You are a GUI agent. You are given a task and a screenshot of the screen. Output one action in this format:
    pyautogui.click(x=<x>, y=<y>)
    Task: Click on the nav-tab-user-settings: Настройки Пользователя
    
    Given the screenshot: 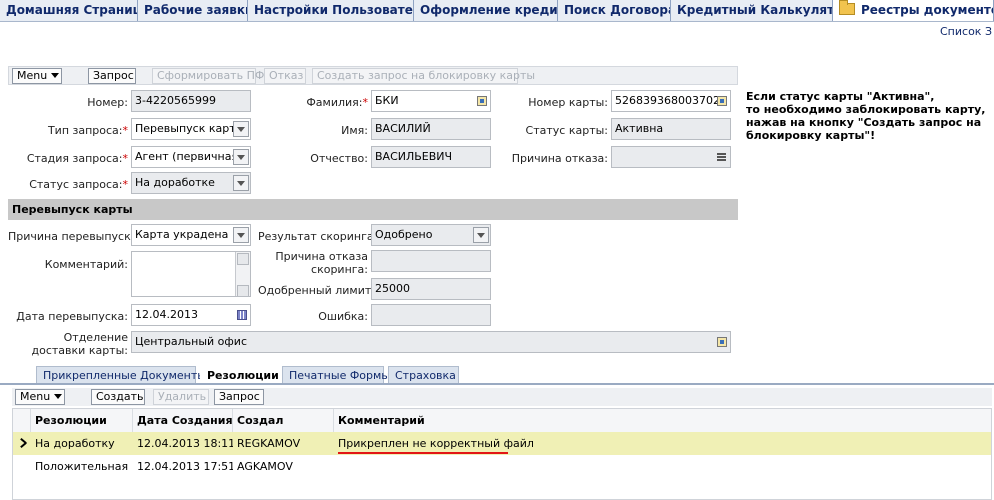 What is the action you would take?
    pyautogui.click(x=331, y=10)
    